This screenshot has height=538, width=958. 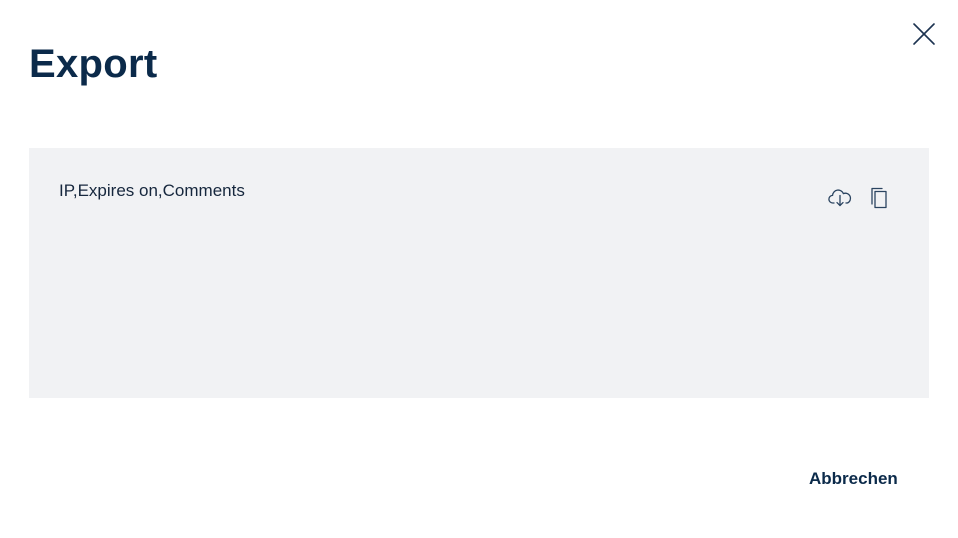 I want to click on copy-button, so click(x=880, y=198).